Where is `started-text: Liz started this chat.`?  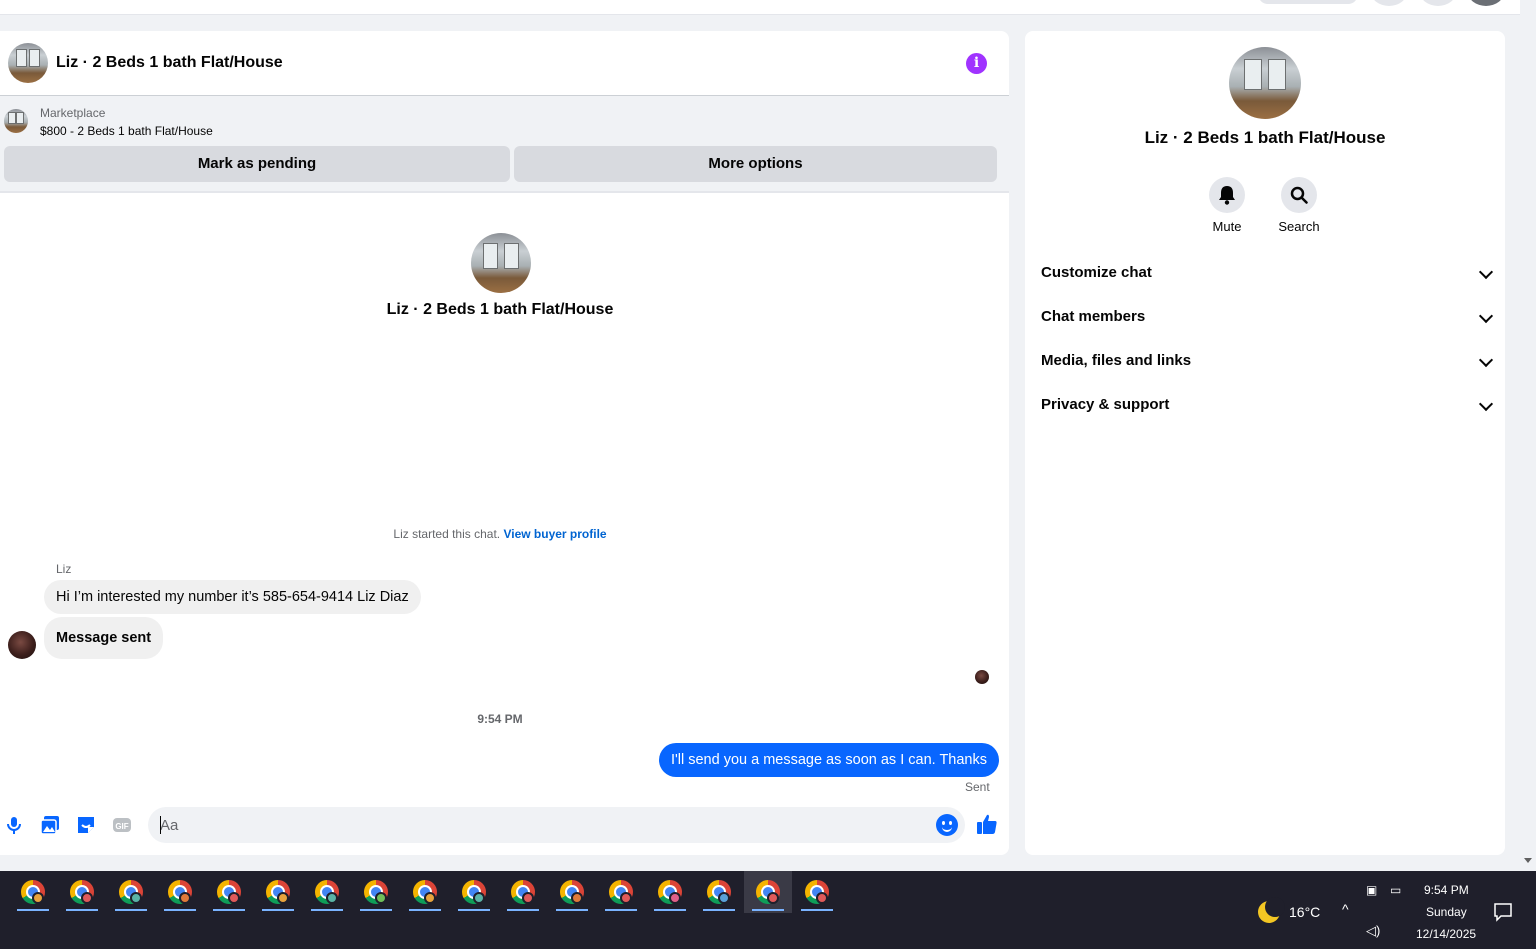 started-text: Liz started this chat. is located at coordinates (447, 534).